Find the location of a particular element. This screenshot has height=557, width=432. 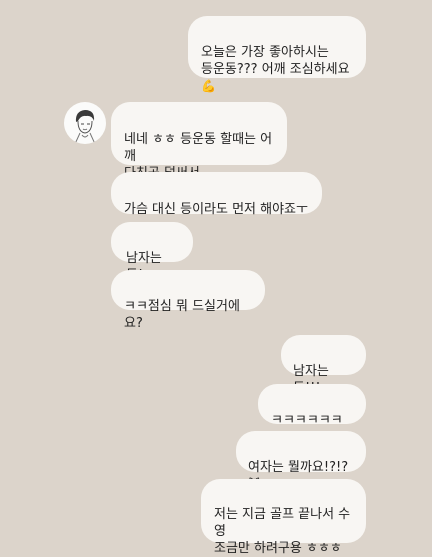

outgoing-message: 오늘은 가장 좋아하시는 등운동??? 어깨 조심하세요 💪 is located at coordinates (277, 54).